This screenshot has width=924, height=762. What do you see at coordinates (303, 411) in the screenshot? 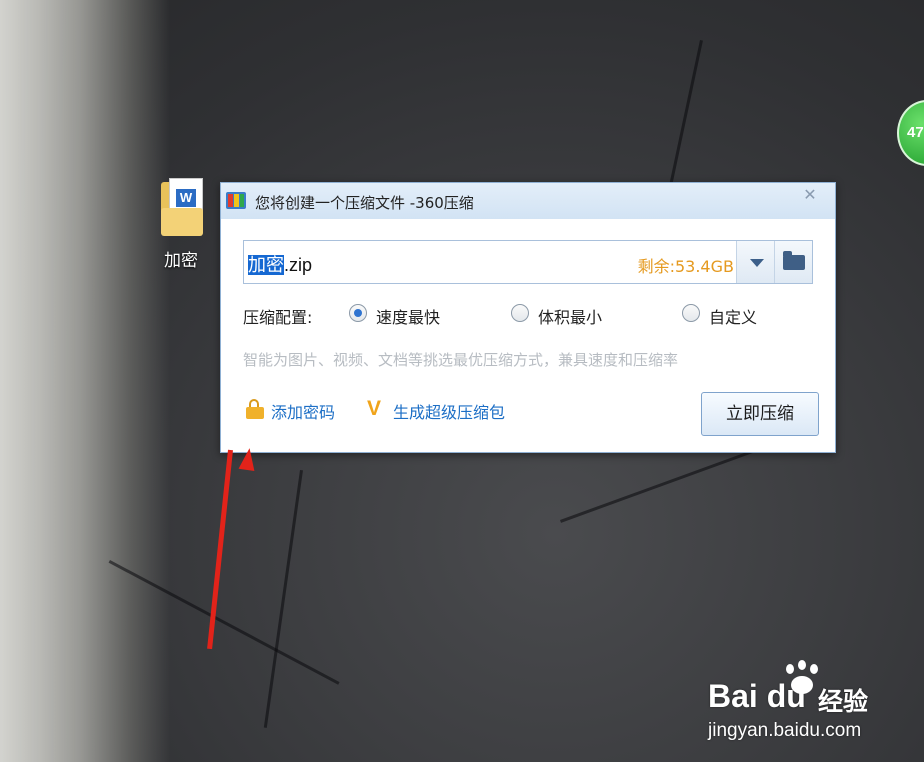
I see `add-password-link: 添加密码` at bounding box center [303, 411].